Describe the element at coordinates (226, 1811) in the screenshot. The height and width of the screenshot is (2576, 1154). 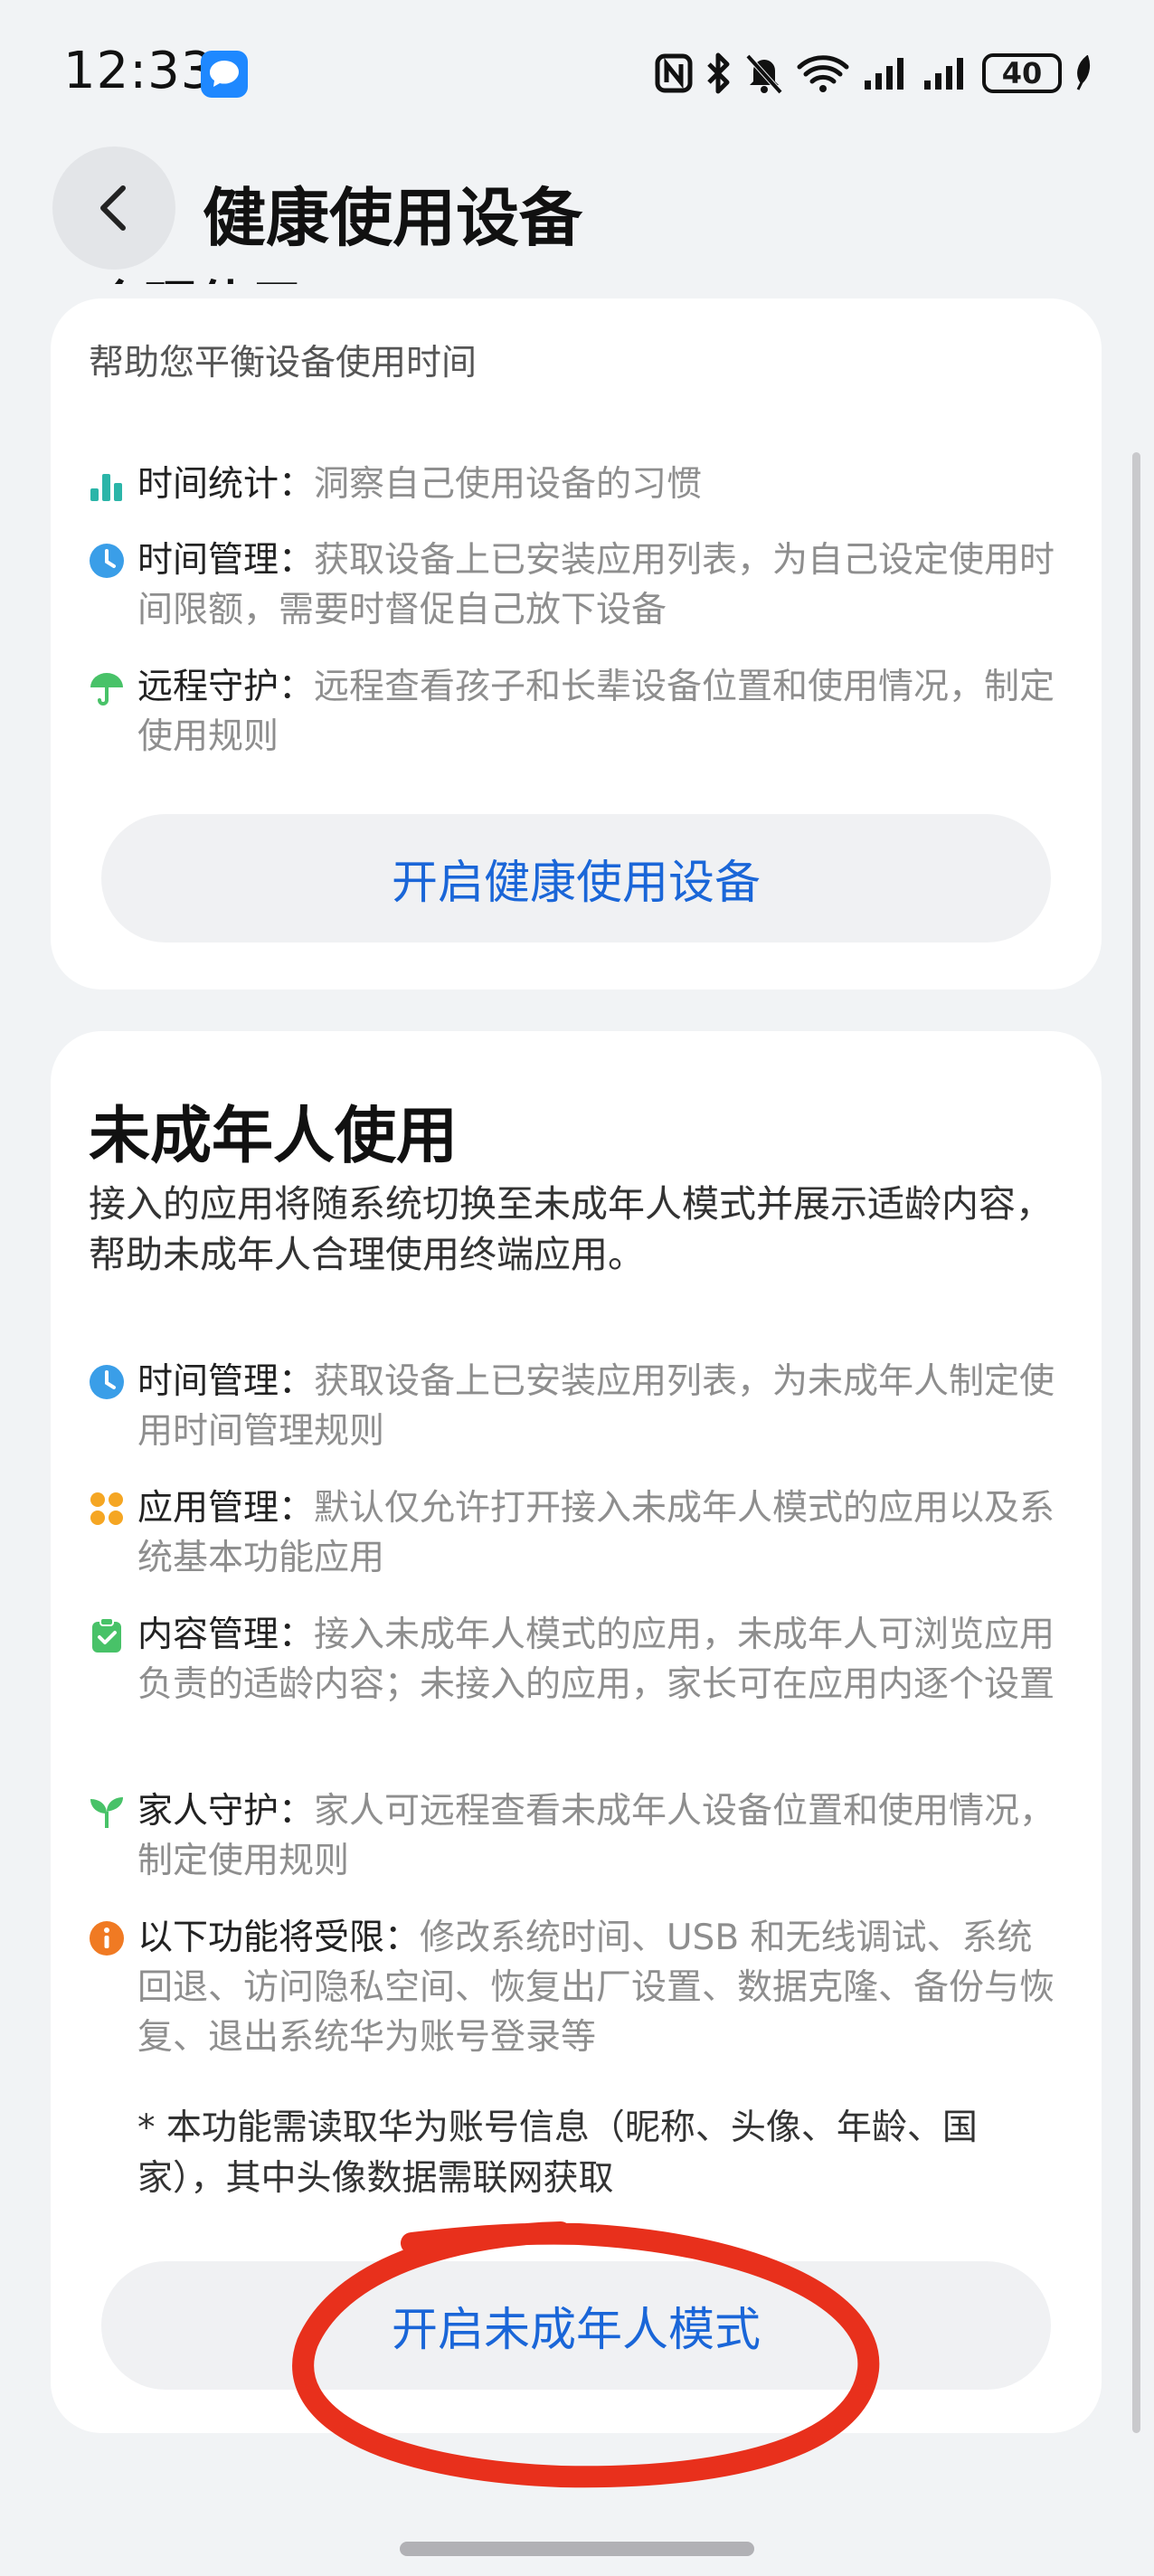
I see `feature-label: 家人守护：` at that location.